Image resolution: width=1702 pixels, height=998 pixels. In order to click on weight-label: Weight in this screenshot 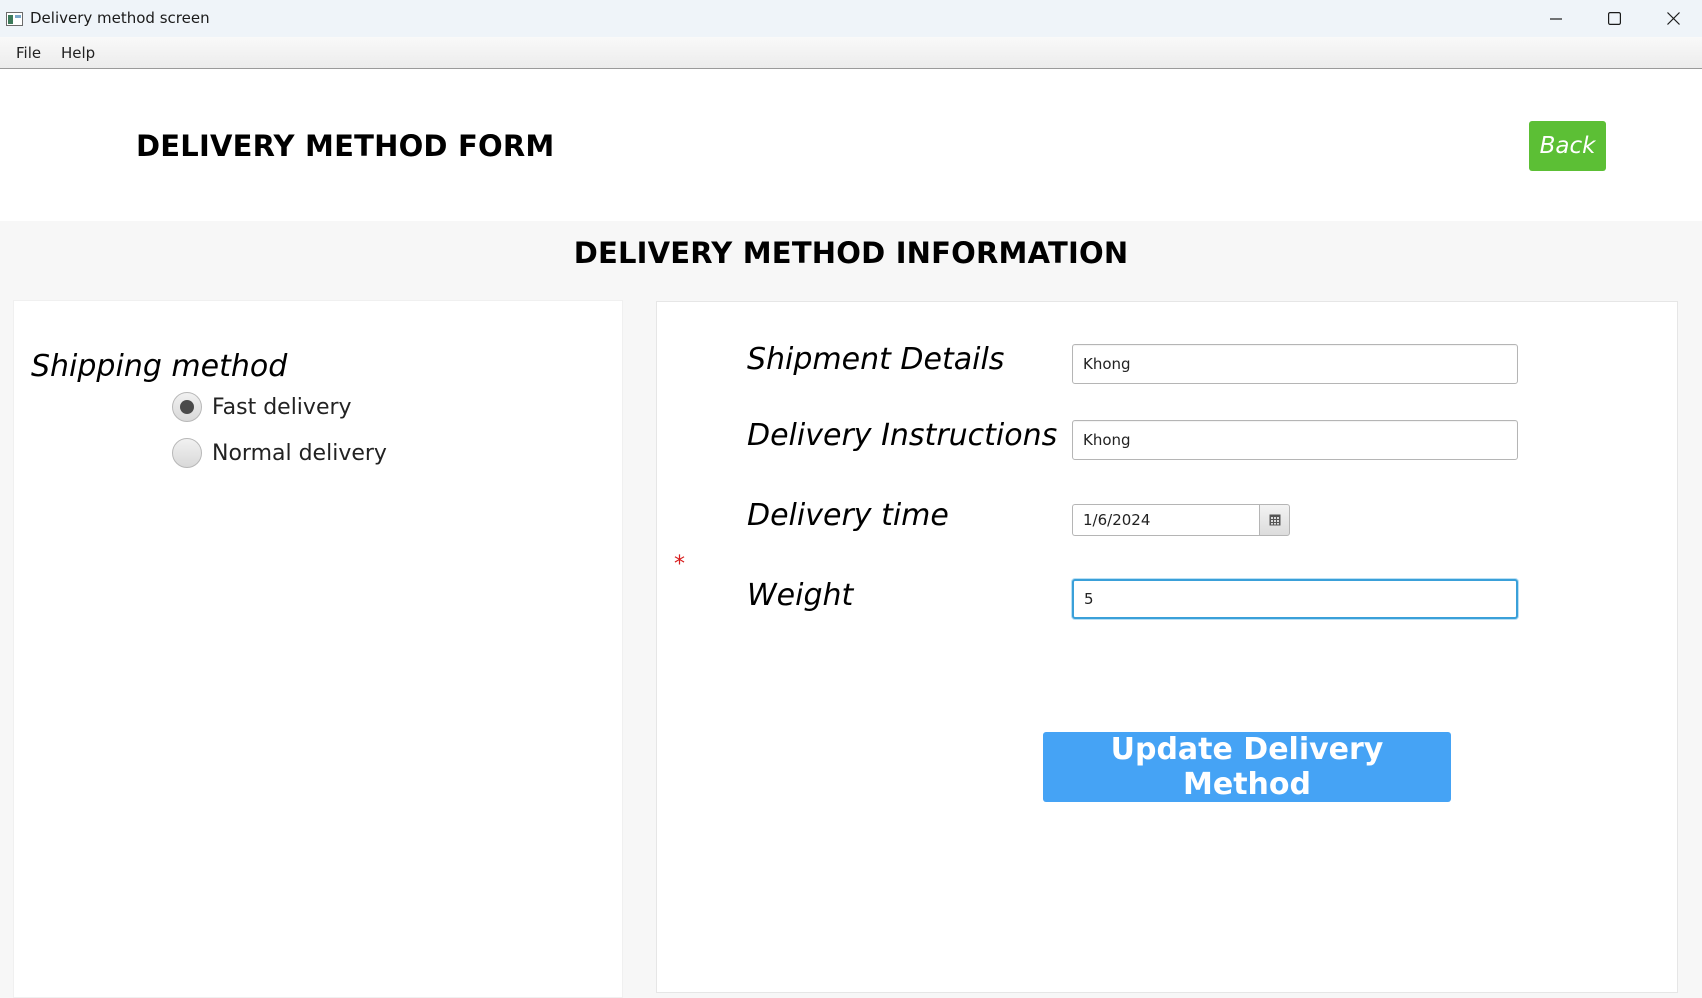, I will do `click(800, 595)`.